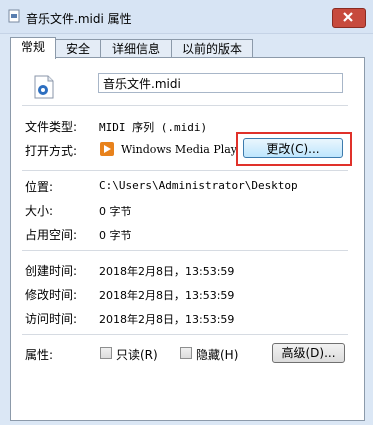 This screenshot has height=425, width=373. What do you see at coordinates (153, 127) in the screenshot?
I see `file-type-value: MIDI 序列 (.midi)` at bounding box center [153, 127].